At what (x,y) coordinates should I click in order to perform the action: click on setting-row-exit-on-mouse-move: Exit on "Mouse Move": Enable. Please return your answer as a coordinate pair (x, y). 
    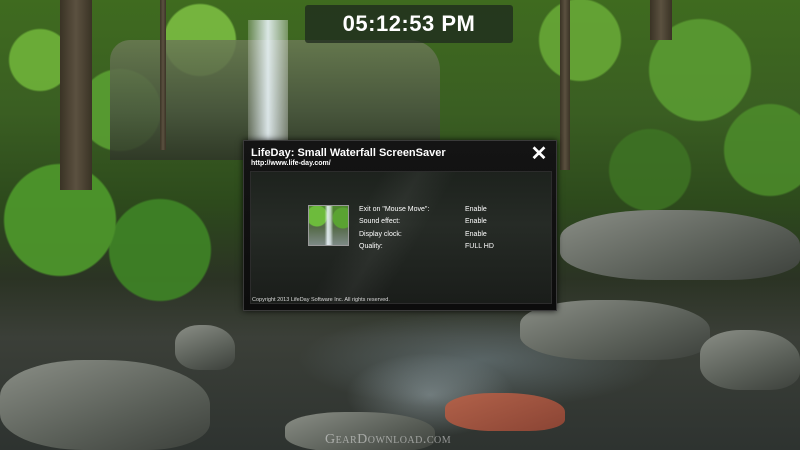
    Looking at the image, I should click on (442, 209).